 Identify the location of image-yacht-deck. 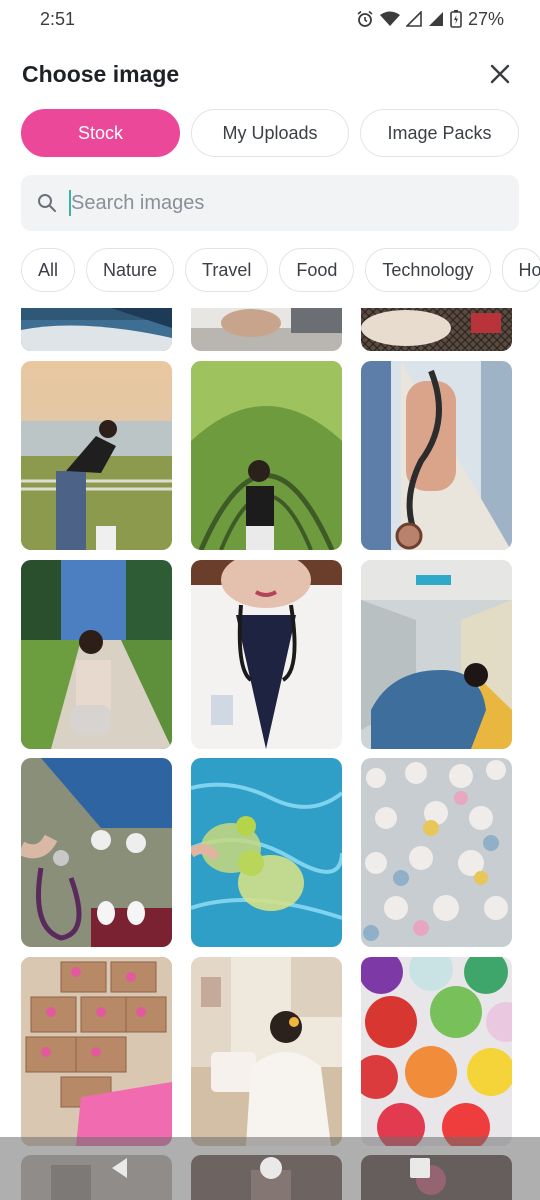
(96, 329).